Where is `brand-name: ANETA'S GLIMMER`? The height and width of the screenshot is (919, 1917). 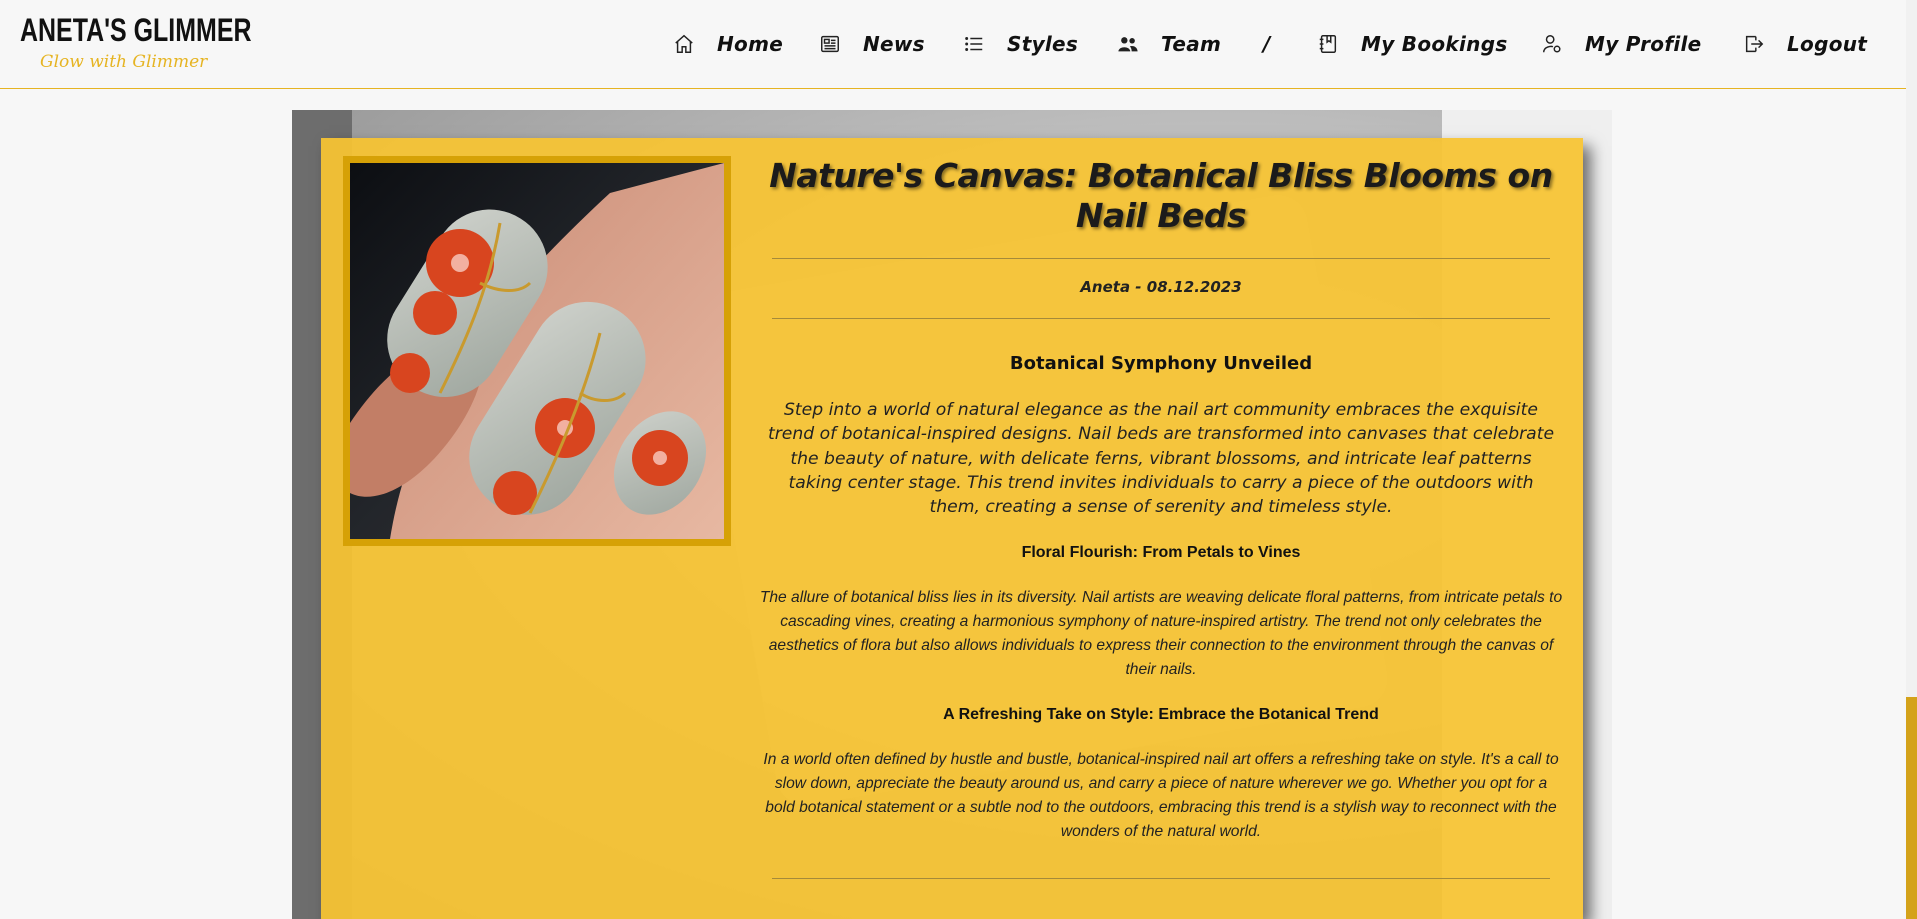 brand-name: ANETA'S GLIMMER is located at coordinates (136, 30).